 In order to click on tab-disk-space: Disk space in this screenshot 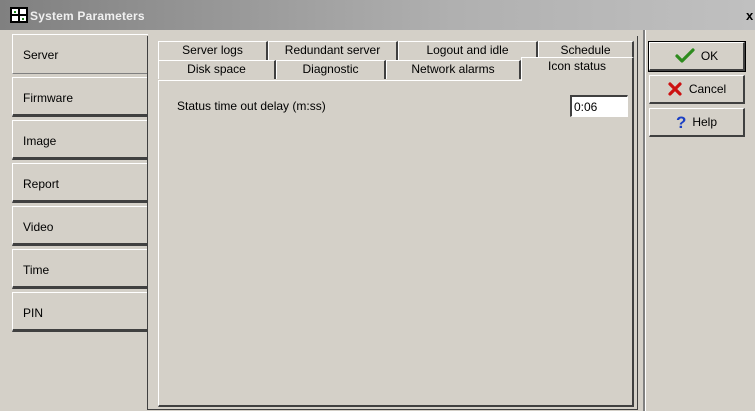, I will do `click(217, 69)`.